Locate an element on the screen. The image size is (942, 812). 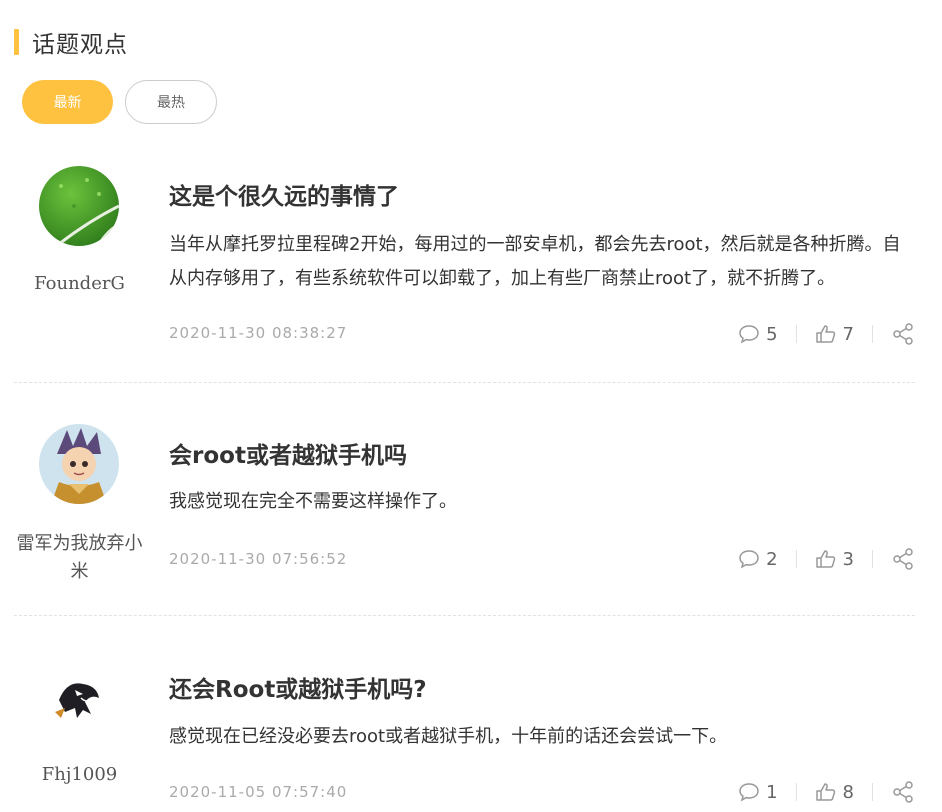
post-actions: 5 7 is located at coordinates (826, 334).